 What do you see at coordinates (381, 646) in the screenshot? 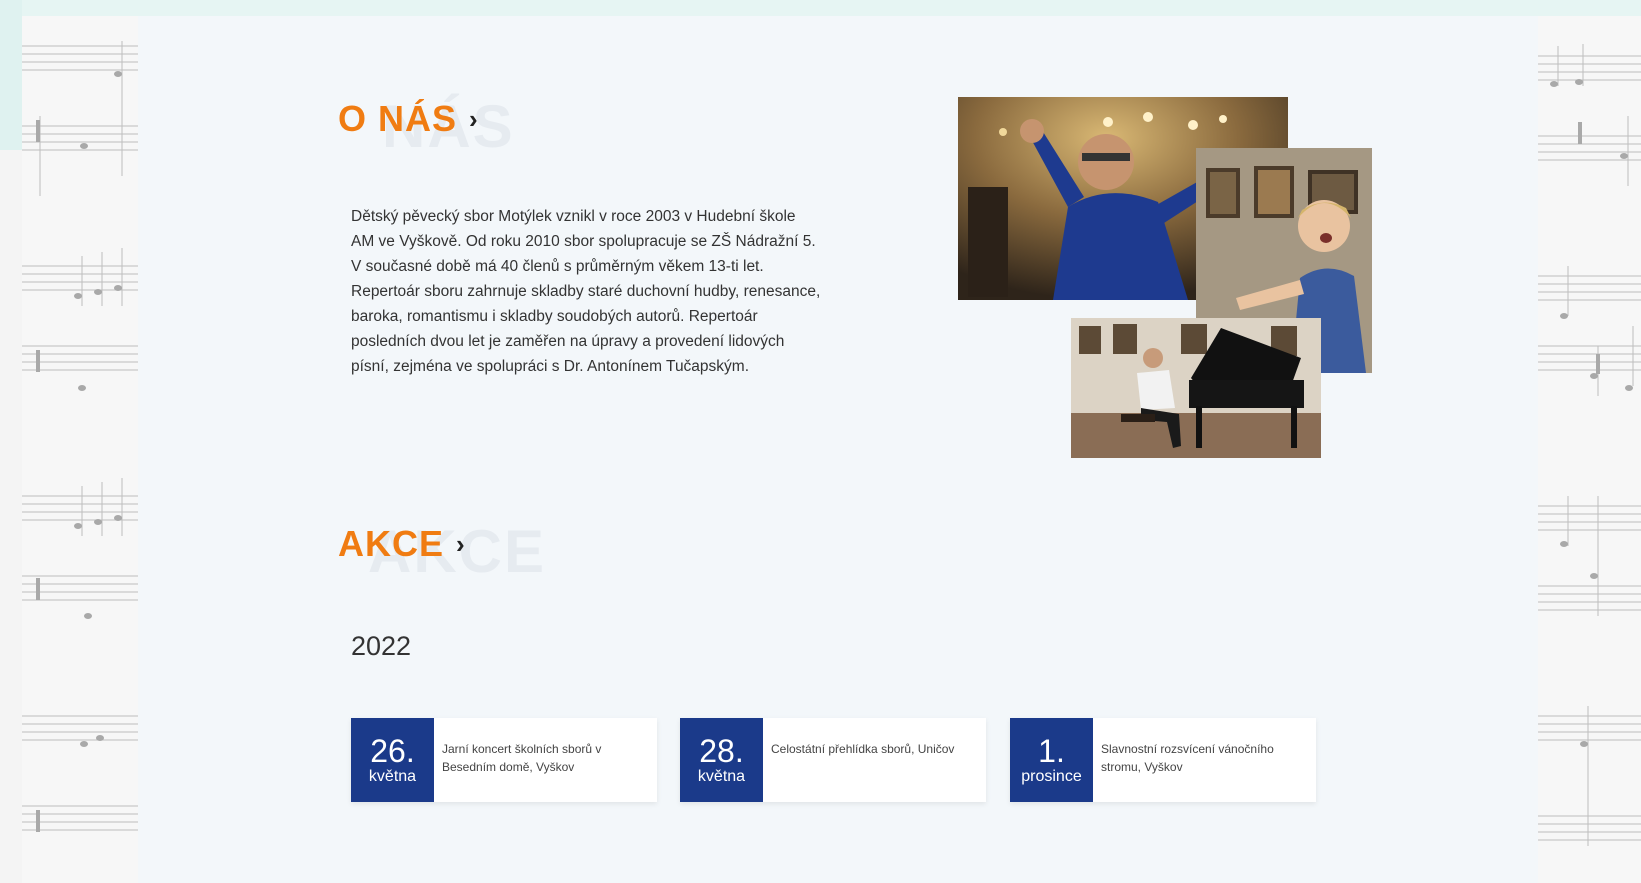
I see `events-year: 2022` at bounding box center [381, 646].